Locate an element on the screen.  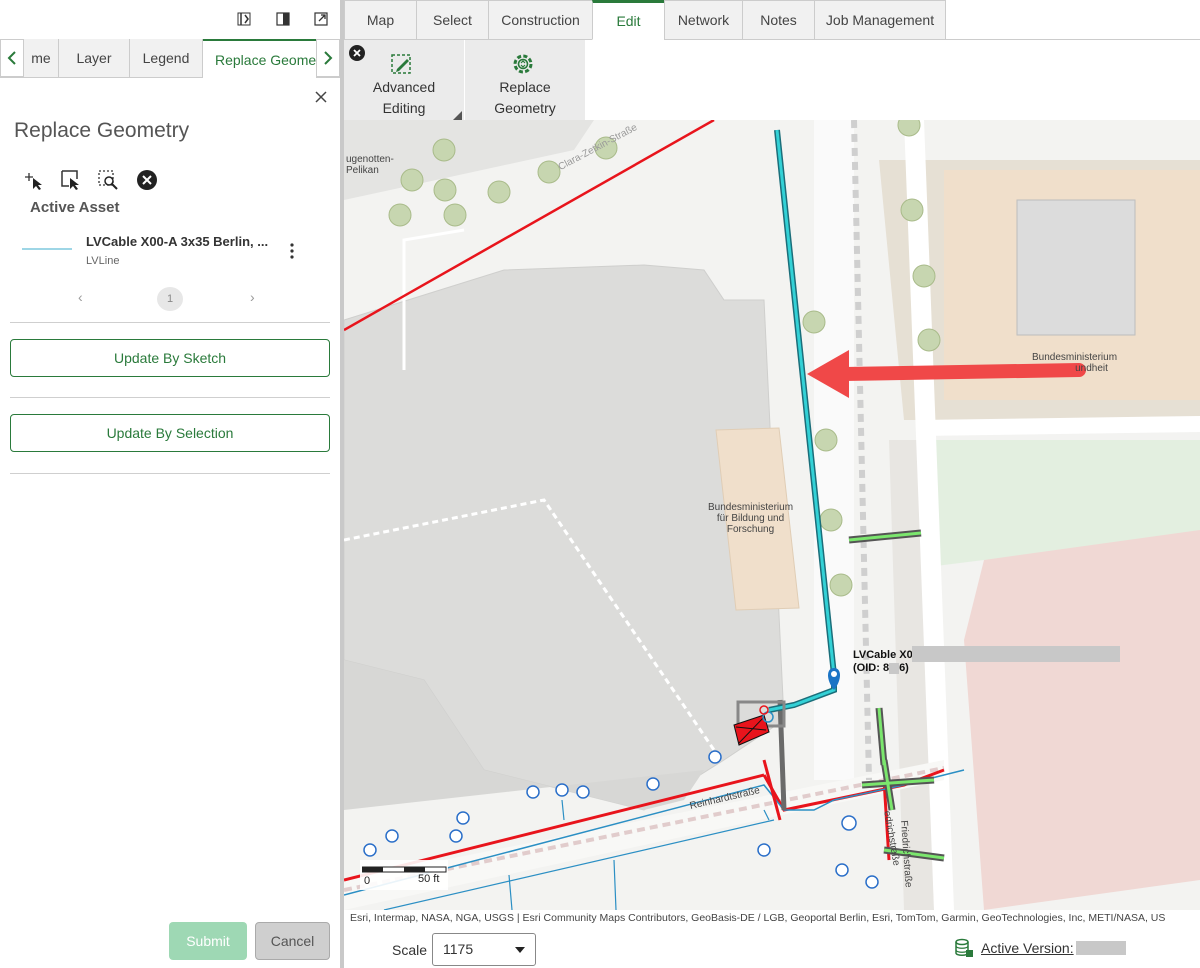
asset-type: LVLine is located at coordinates (103, 261).